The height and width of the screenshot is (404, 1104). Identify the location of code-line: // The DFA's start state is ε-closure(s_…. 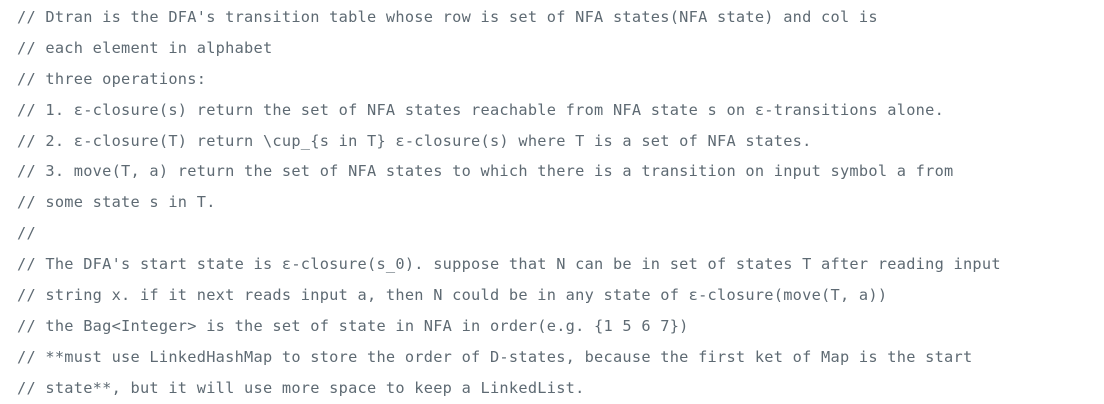
(509, 264).